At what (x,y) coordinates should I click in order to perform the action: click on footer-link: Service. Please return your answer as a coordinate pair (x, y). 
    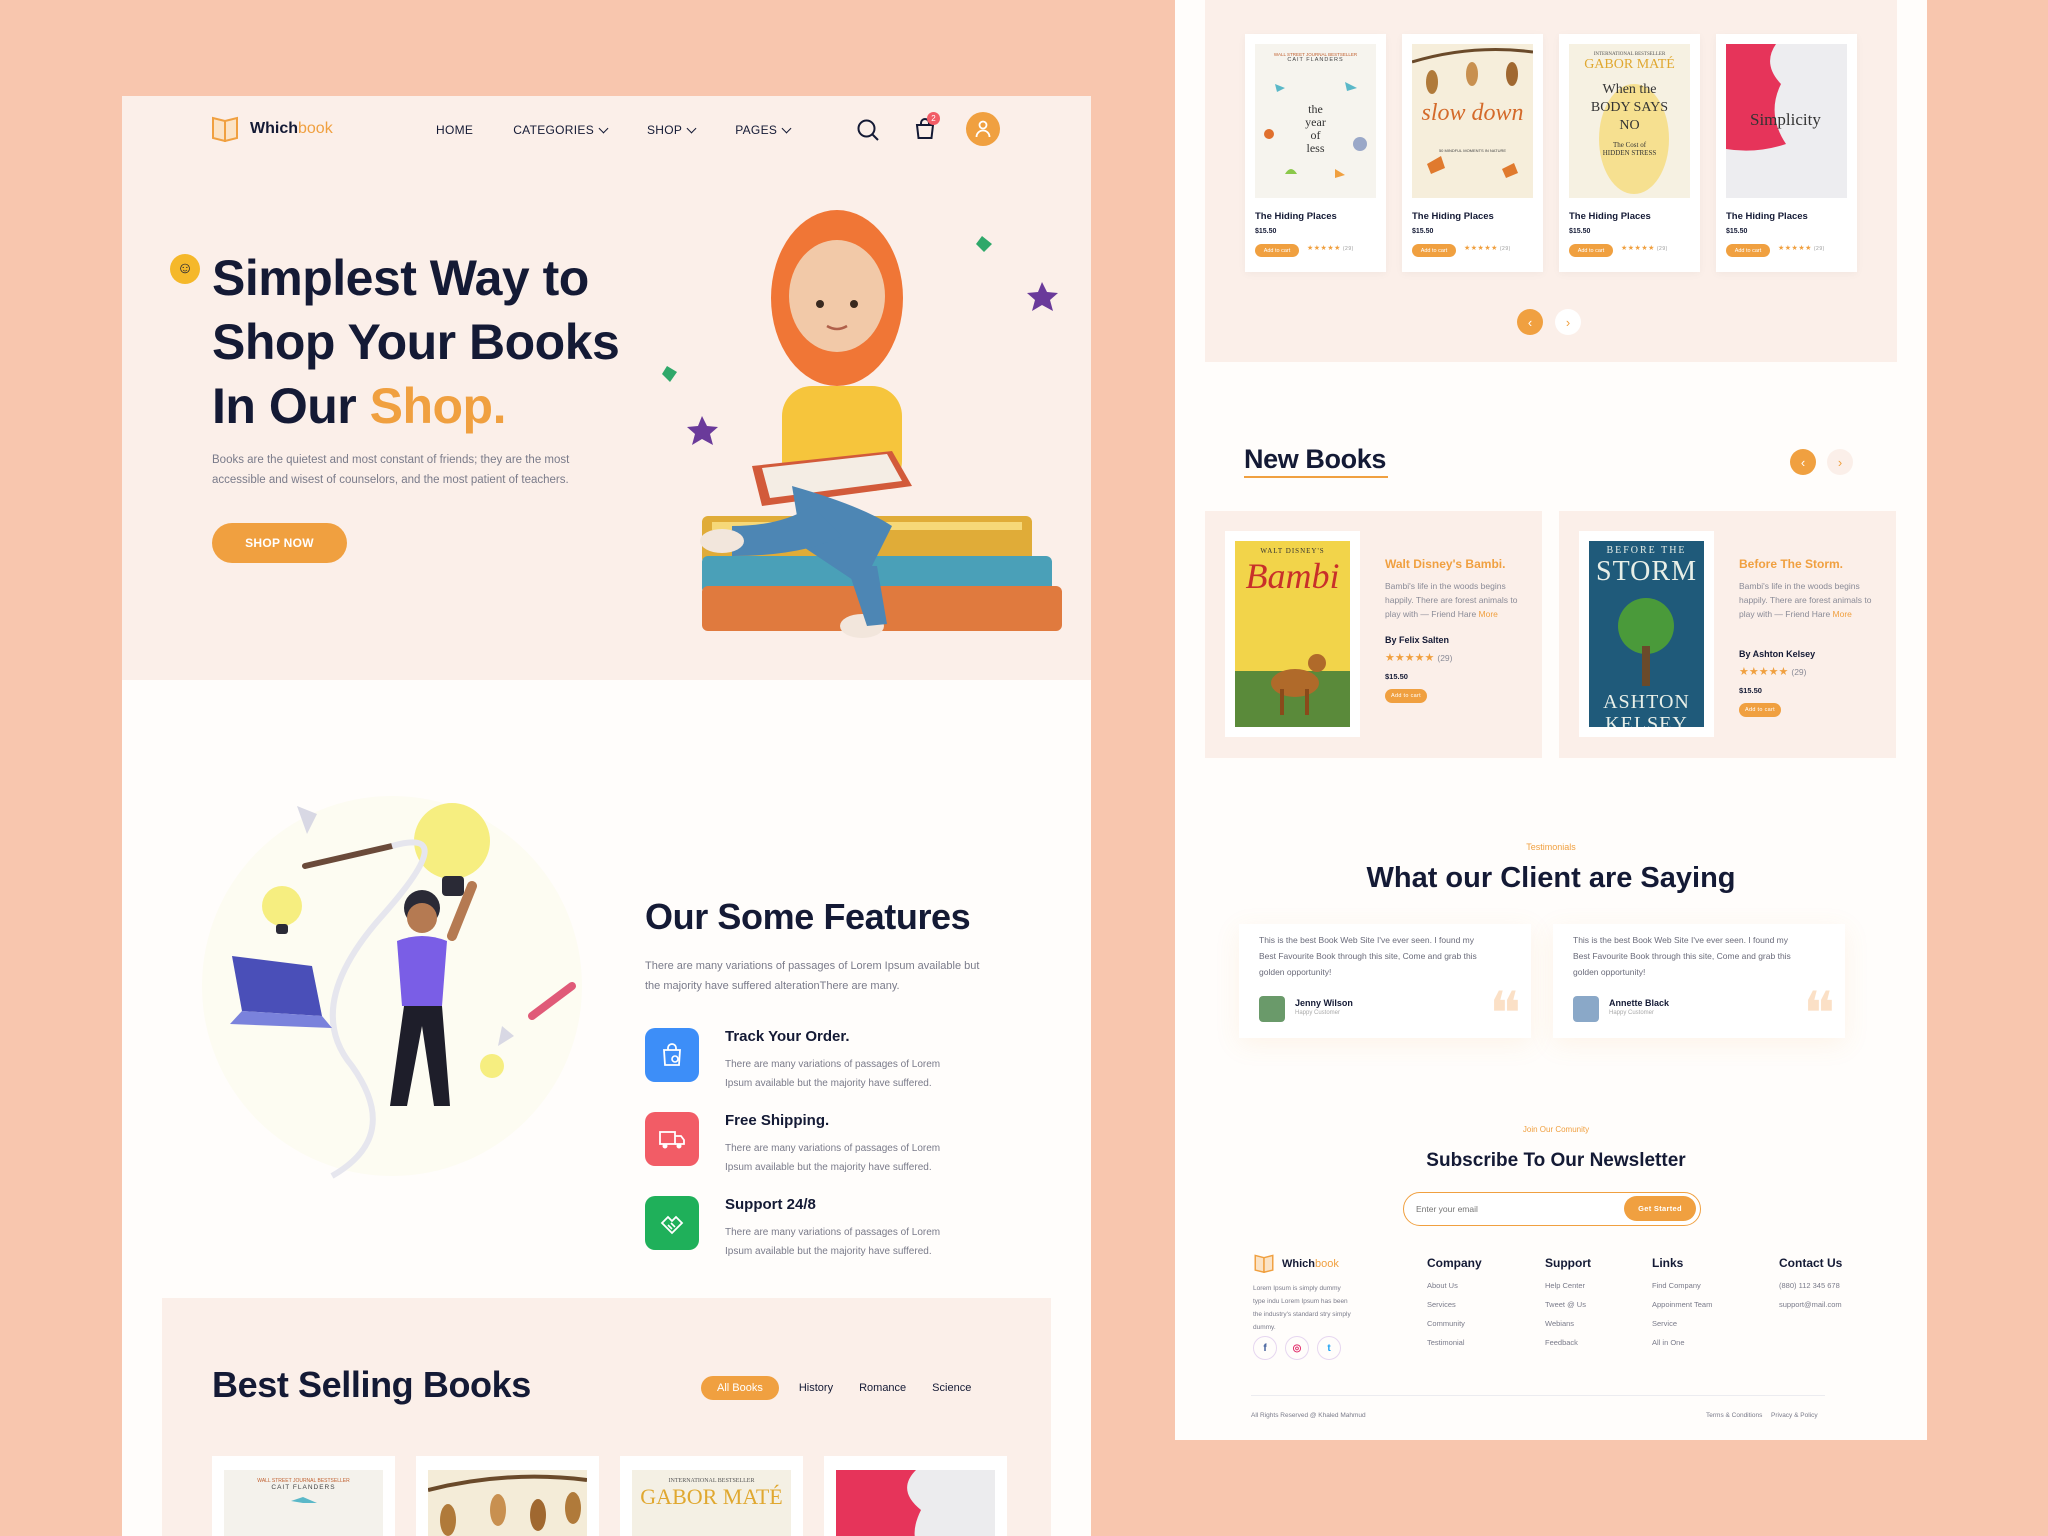
    Looking at the image, I should click on (1682, 1323).